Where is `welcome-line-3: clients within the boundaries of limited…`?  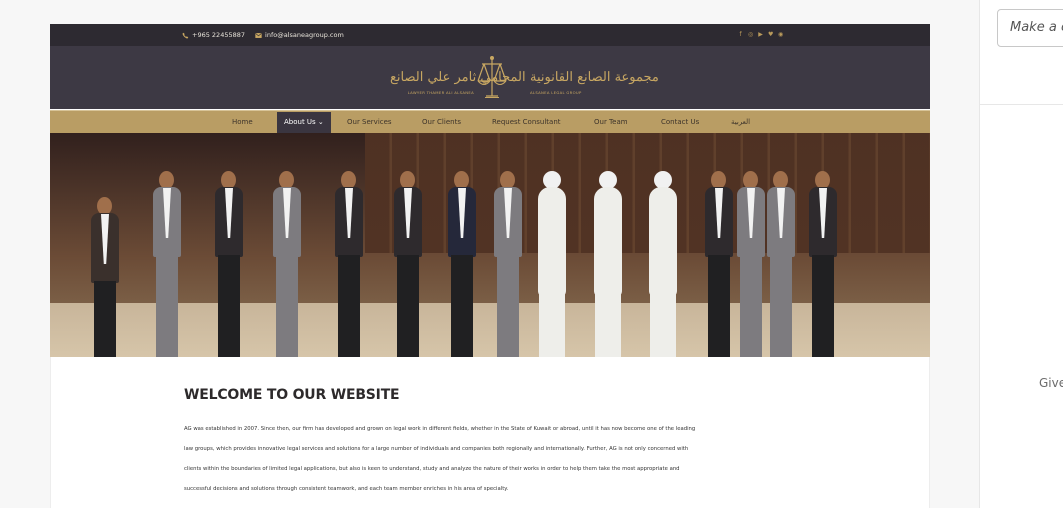
welcome-line-3: clients within the boundaries of limited… is located at coordinates (432, 469).